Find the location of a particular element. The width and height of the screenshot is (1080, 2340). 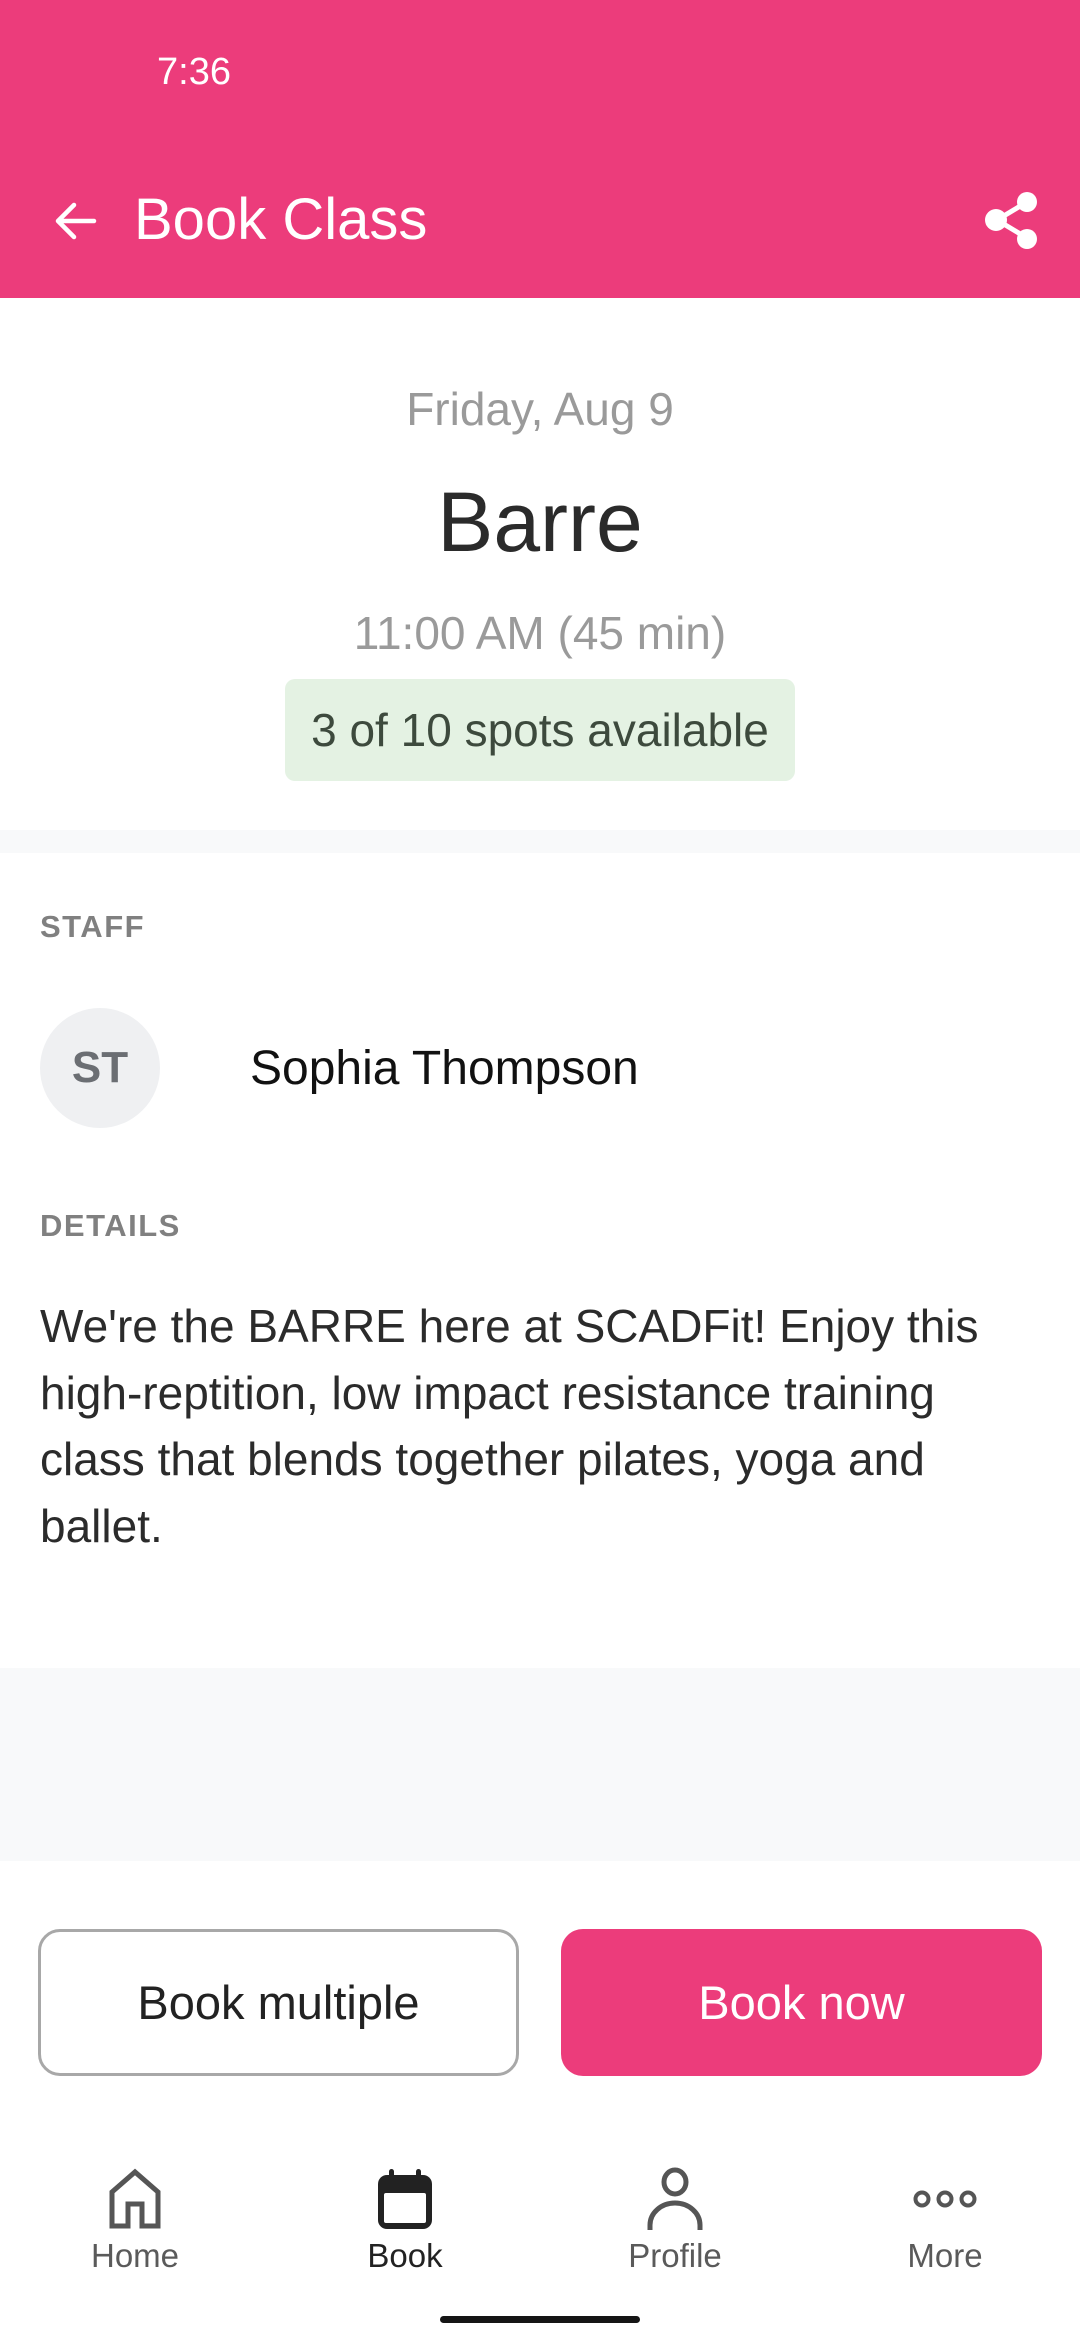

nav-item-home: Home is located at coordinates (135, 2220).